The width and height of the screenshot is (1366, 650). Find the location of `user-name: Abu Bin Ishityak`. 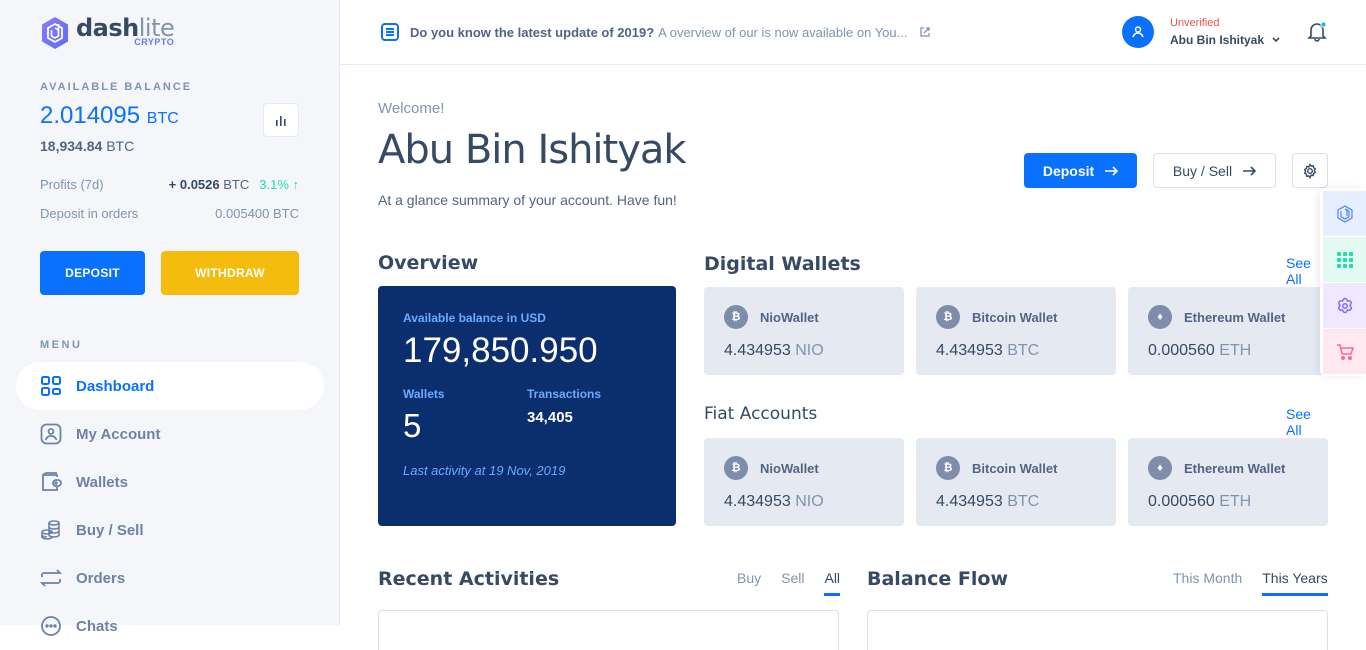

user-name: Abu Bin Ishityak is located at coordinates (1225, 40).